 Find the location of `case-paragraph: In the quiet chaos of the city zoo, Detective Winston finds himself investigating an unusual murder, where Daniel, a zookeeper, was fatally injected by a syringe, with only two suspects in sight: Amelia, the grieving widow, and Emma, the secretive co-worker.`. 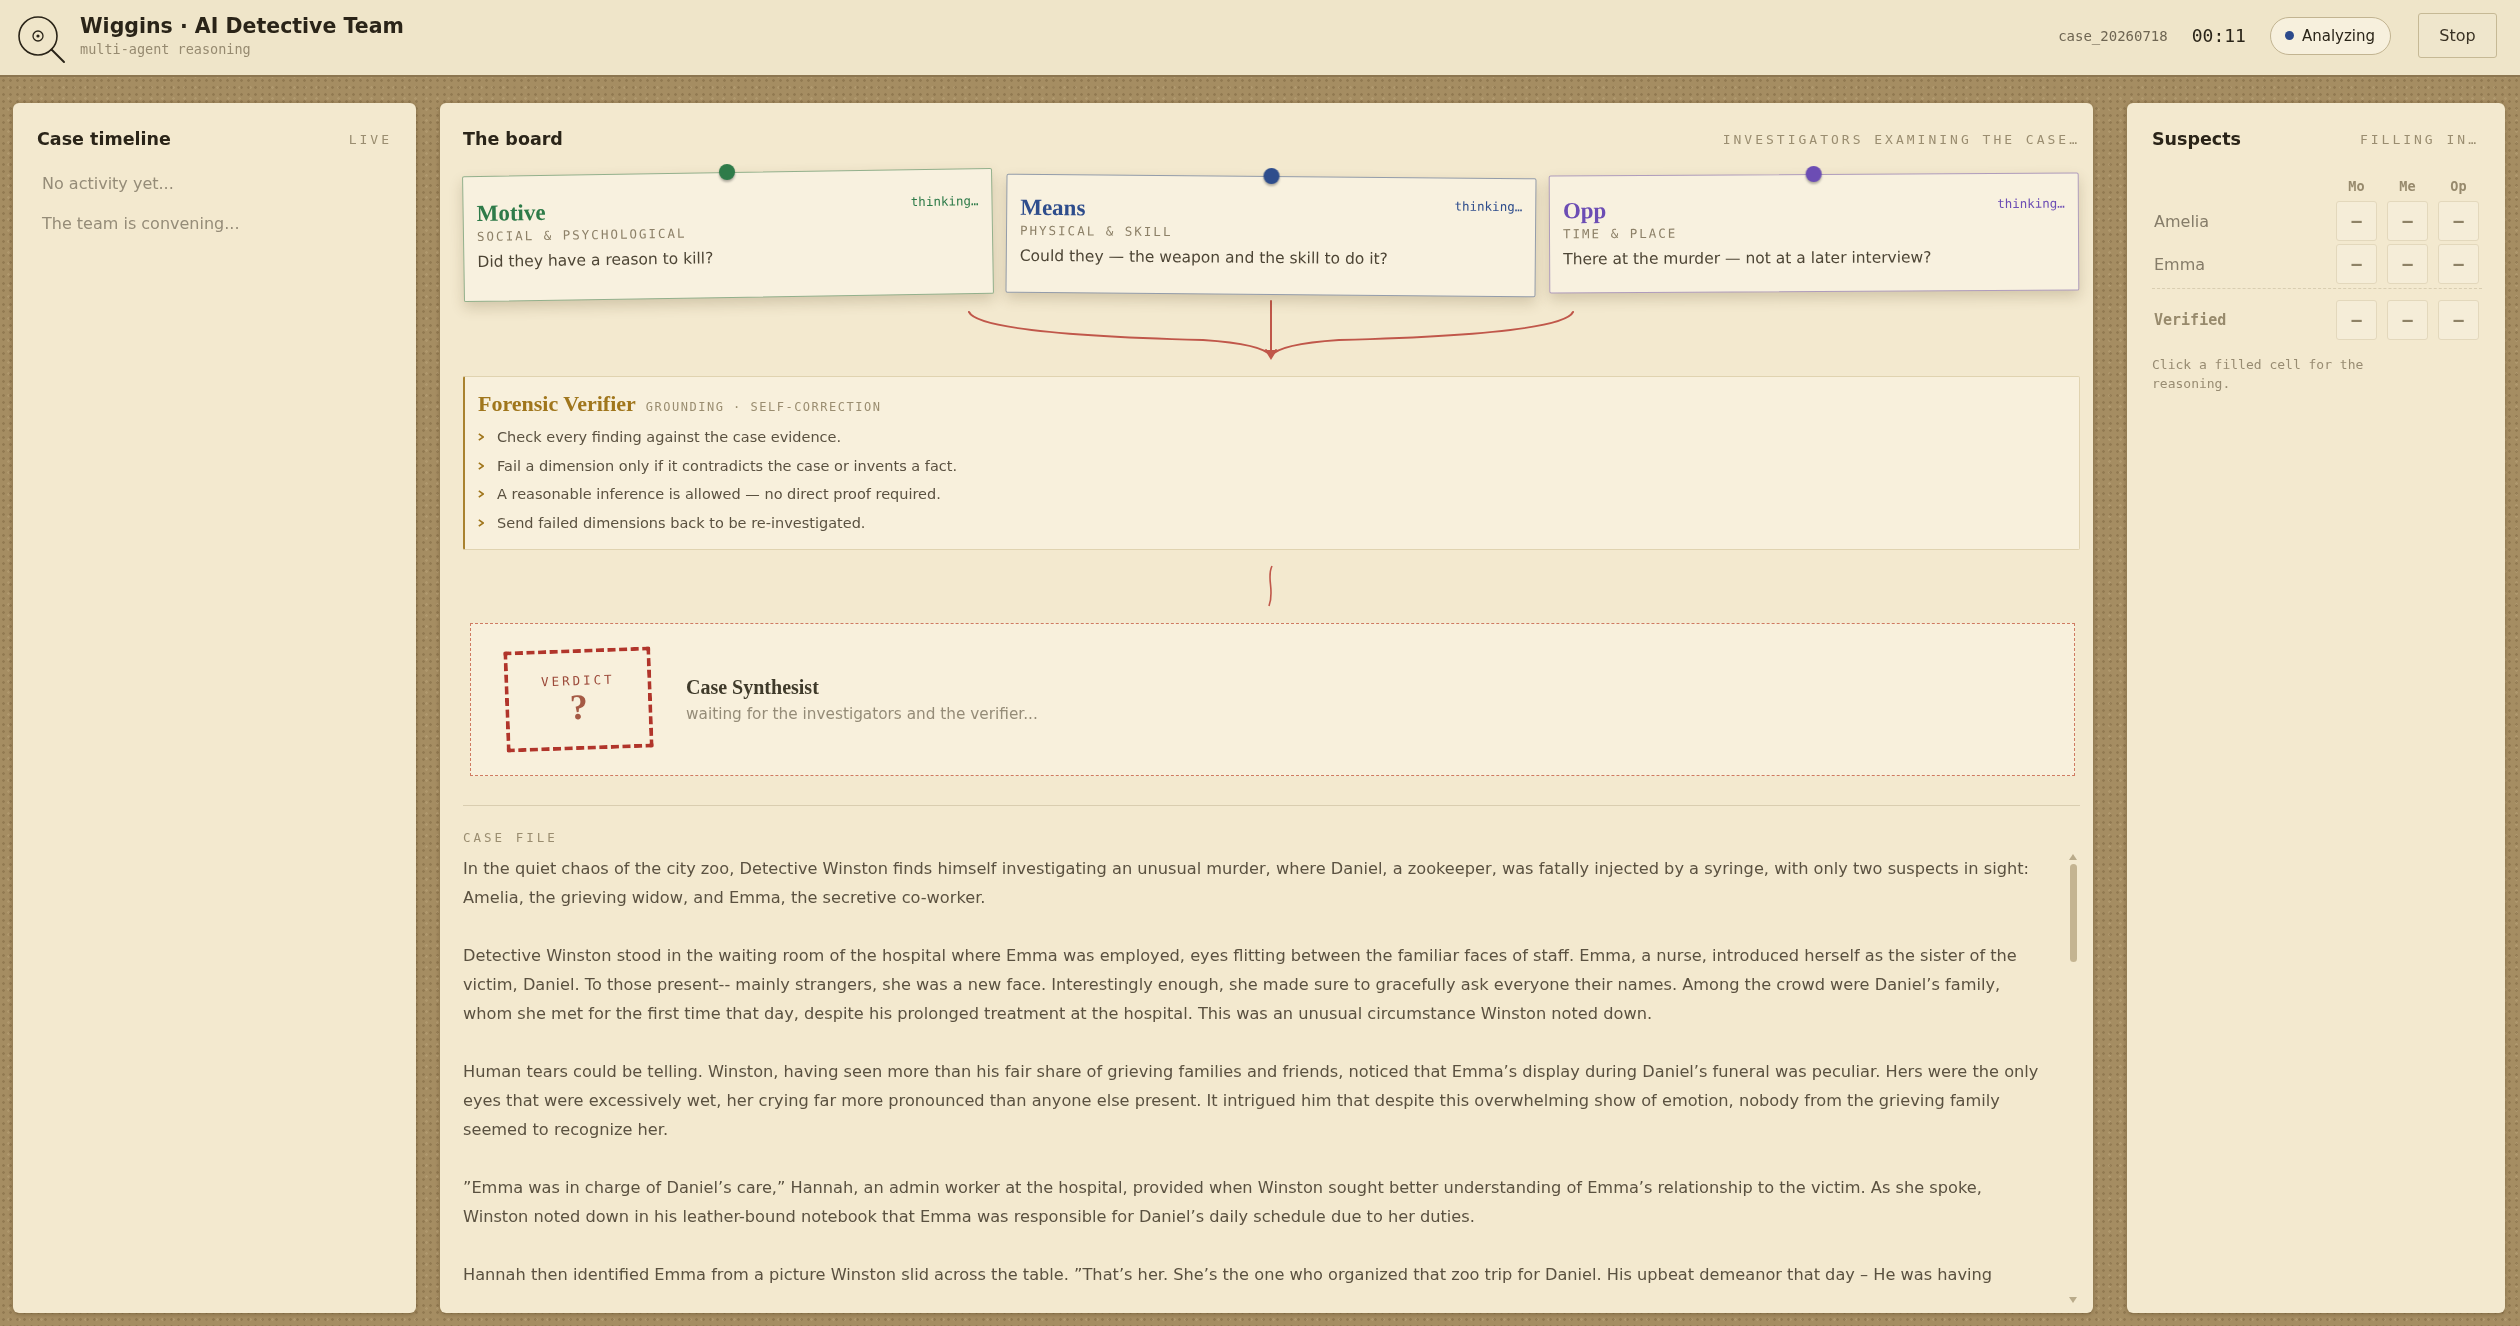

case-paragraph: In the quiet chaos of the city zoo, Detective Winston finds himself investigating an unusual murder, where Daniel, a zookeeper, was fatally injected by a syringe, with only two suspects in sight: Amelia, the grieving widow, and Emma, the secretive co-worker. is located at coordinates (1246, 883).